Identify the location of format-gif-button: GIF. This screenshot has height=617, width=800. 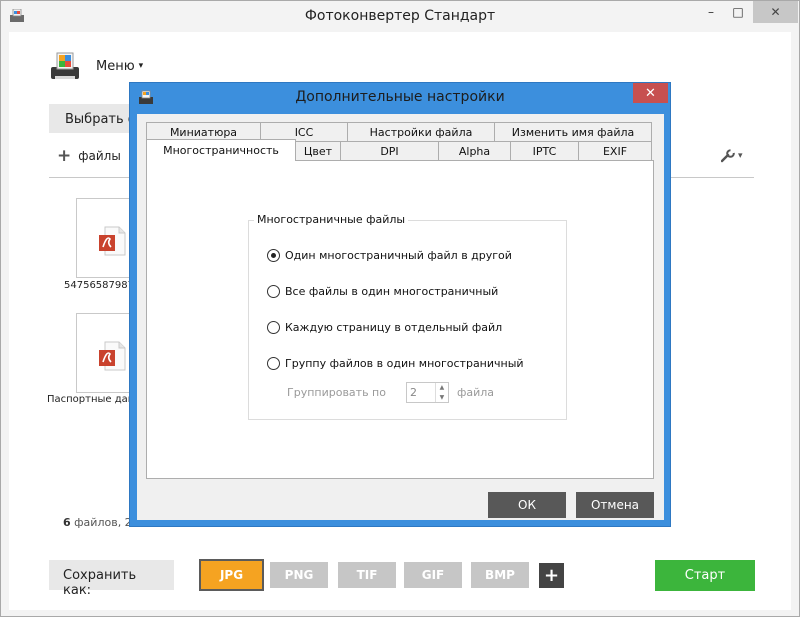
(433, 575).